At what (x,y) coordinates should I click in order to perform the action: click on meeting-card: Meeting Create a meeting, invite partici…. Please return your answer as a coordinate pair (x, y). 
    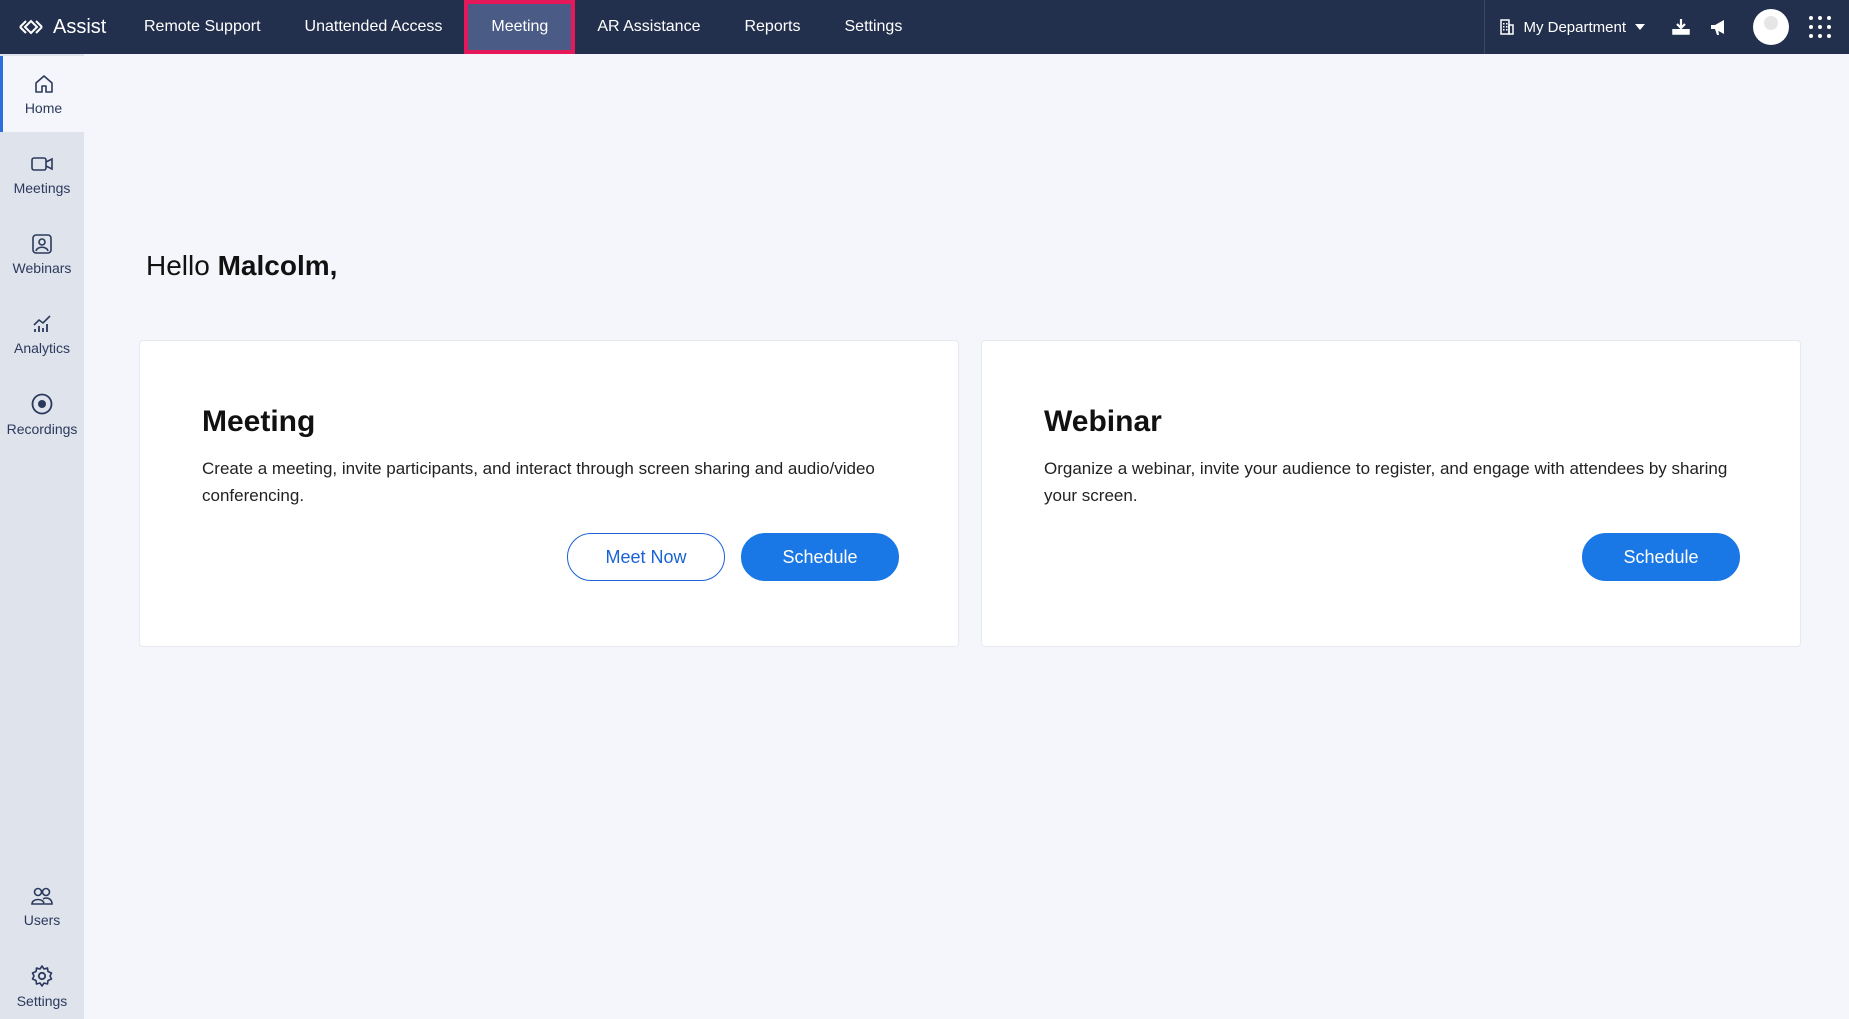
    Looking at the image, I should click on (549, 493).